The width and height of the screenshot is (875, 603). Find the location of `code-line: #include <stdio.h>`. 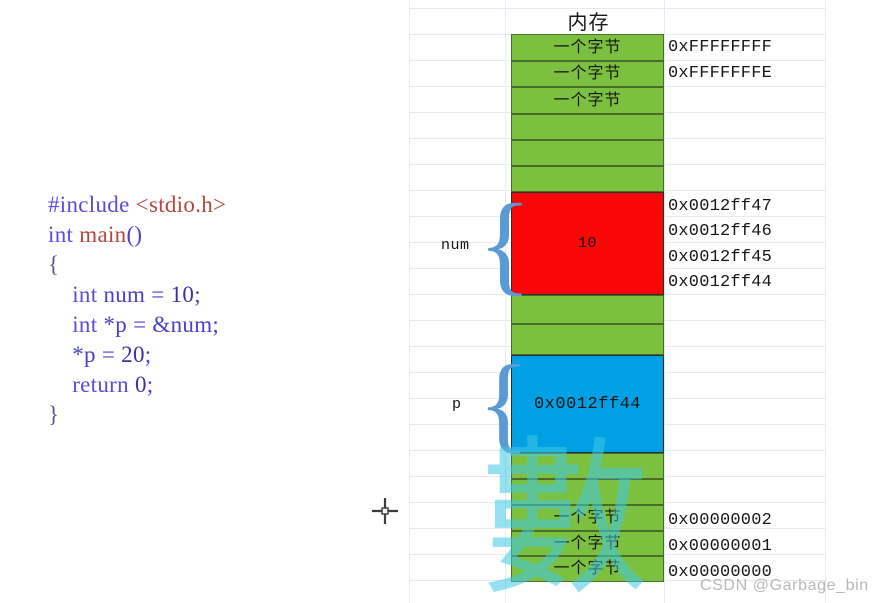

code-line: #include <stdio.h> is located at coordinates (137, 205).